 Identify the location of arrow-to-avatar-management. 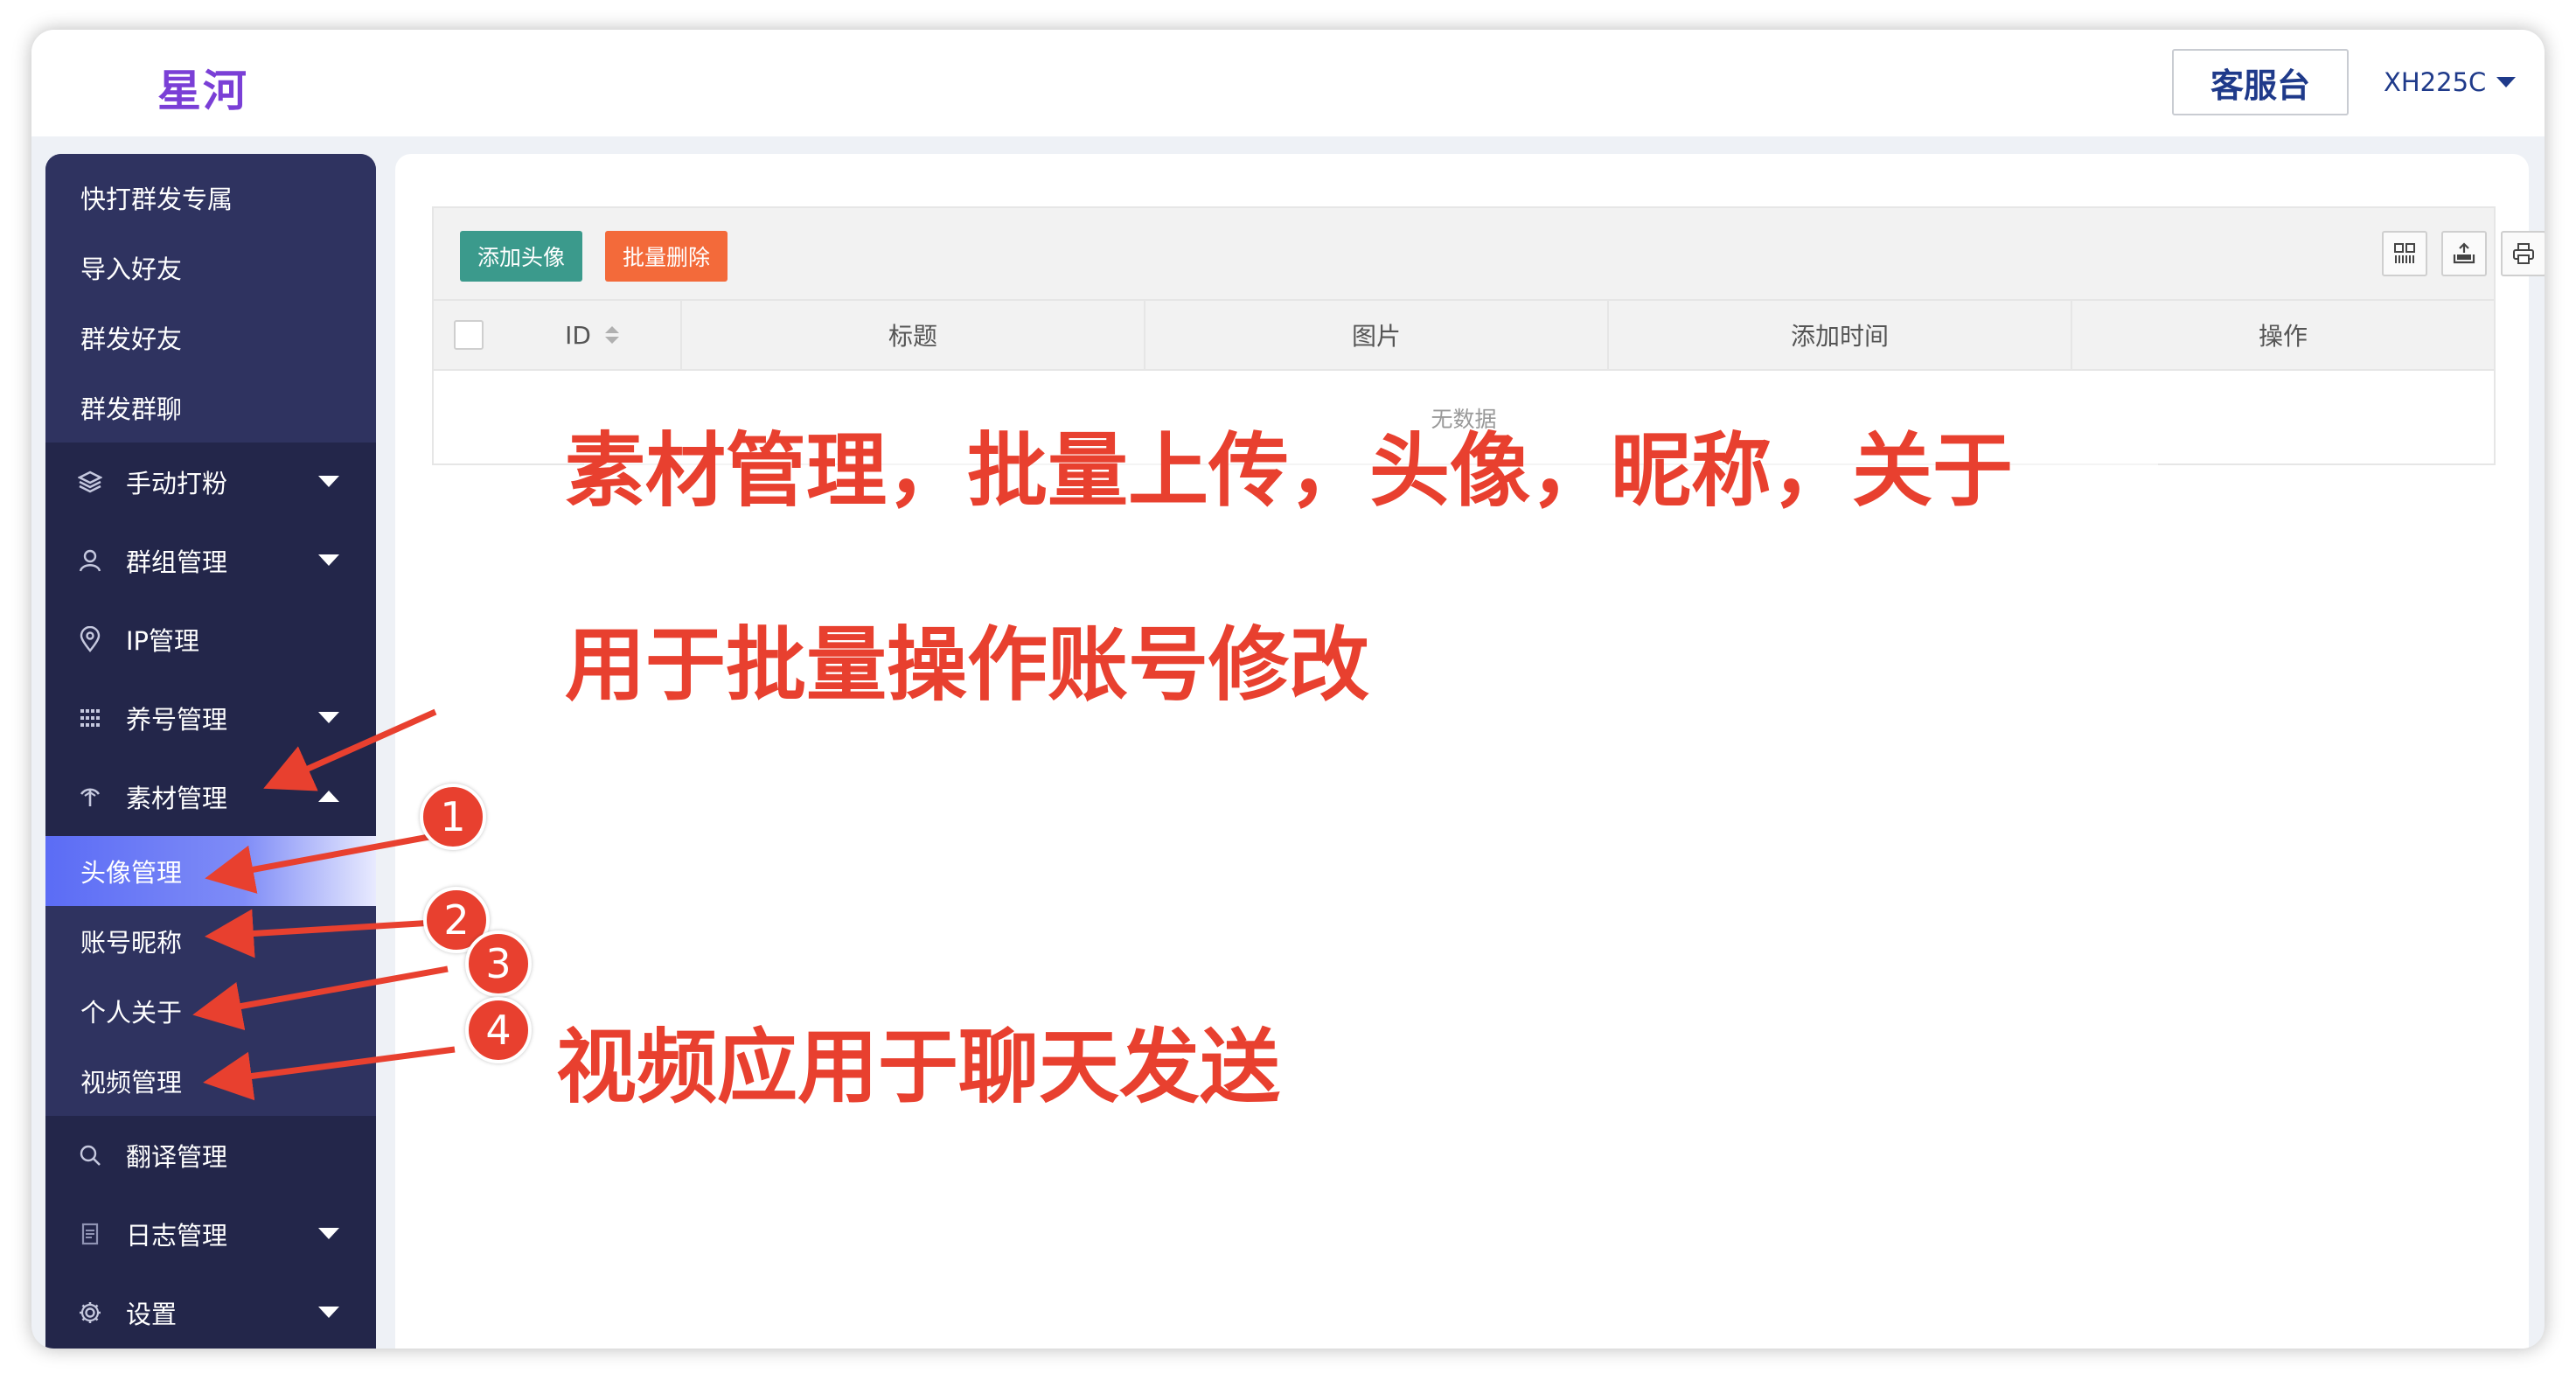
(320, 864).